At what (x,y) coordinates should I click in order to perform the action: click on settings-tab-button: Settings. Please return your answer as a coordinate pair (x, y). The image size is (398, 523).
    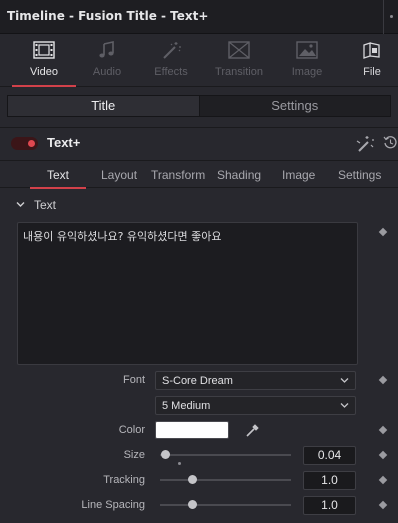
    Looking at the image, I should click on (295, 106).